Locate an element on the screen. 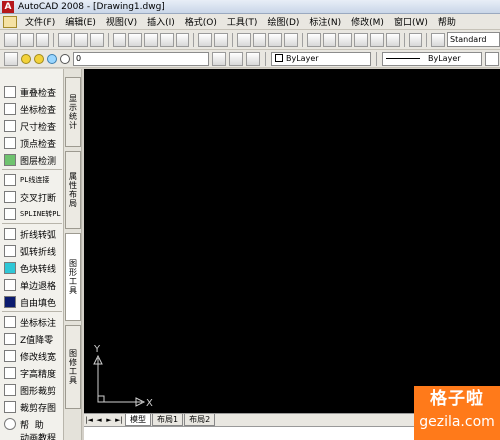 Image resolution: width=500 pixels, height=440 pixels. sidebar-item-layer-check: 图层检测 is located at coordinates (32, 160).